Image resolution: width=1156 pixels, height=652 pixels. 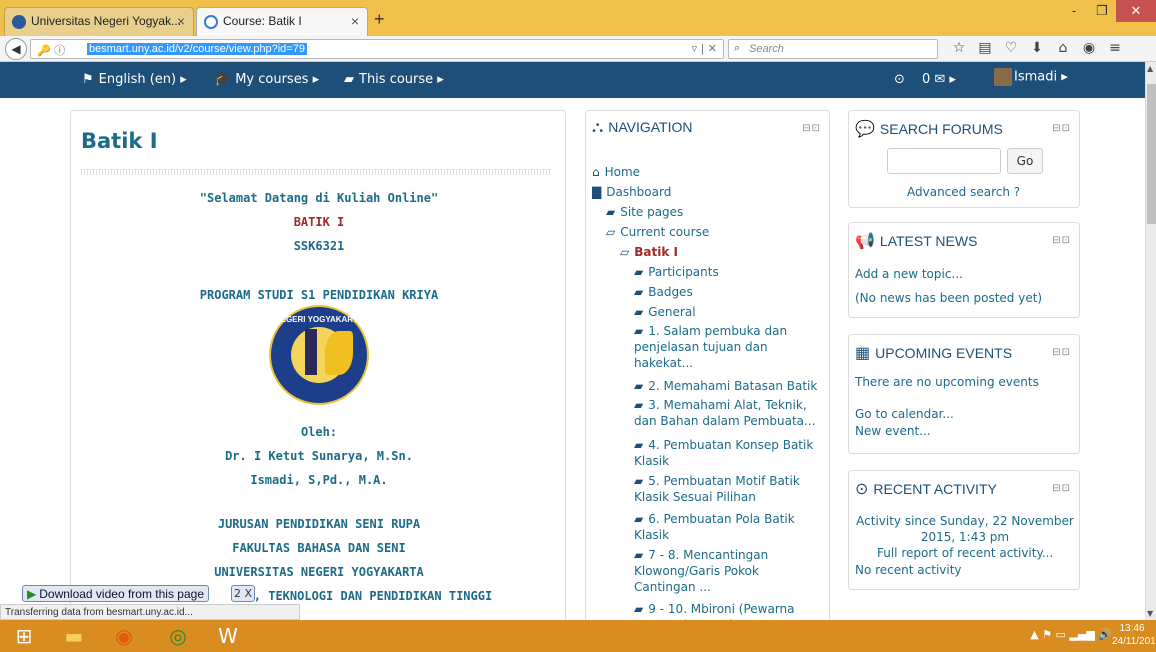 I want to click on advanced-search-link: Advanced search ?, so click(x=963, y=192).